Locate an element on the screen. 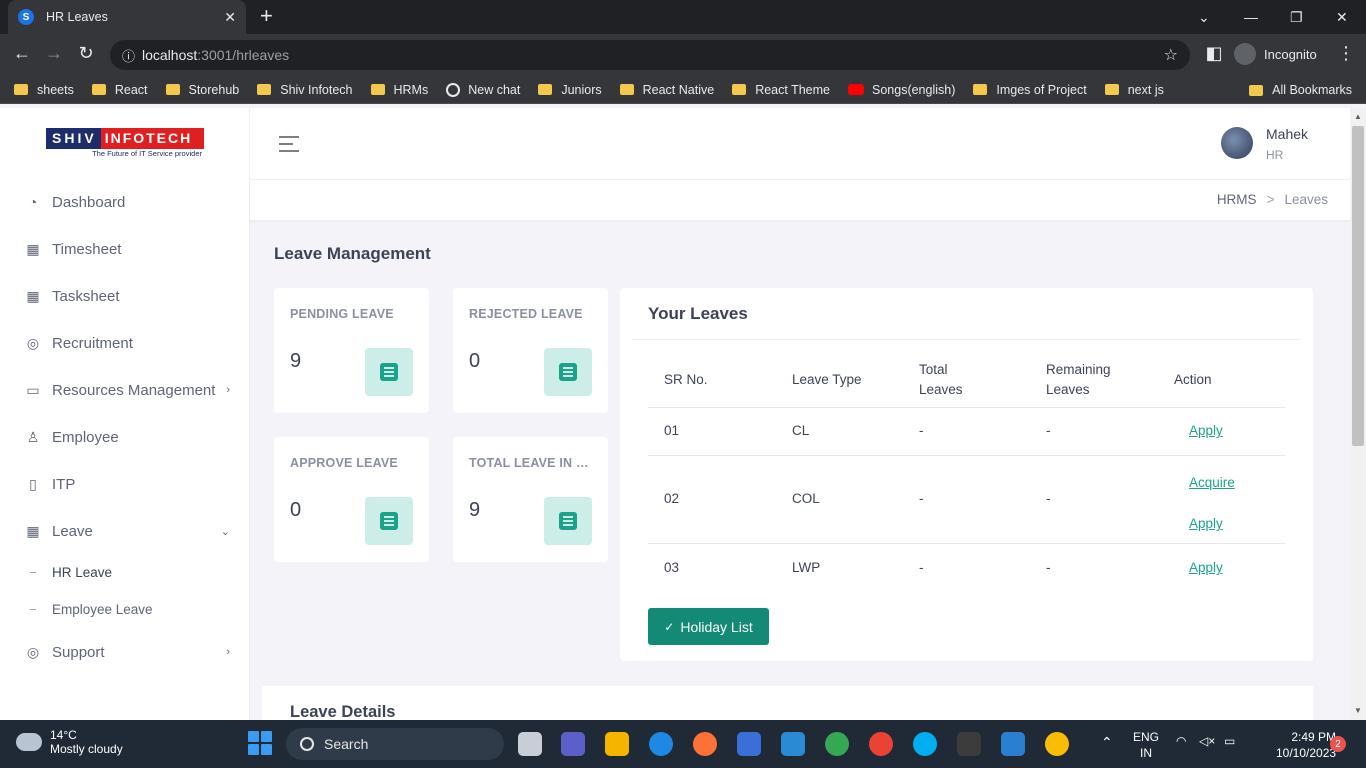 The height and width of the screenshot is (768, 1366). stat-value: 0 is located at coordinates (475, 361).